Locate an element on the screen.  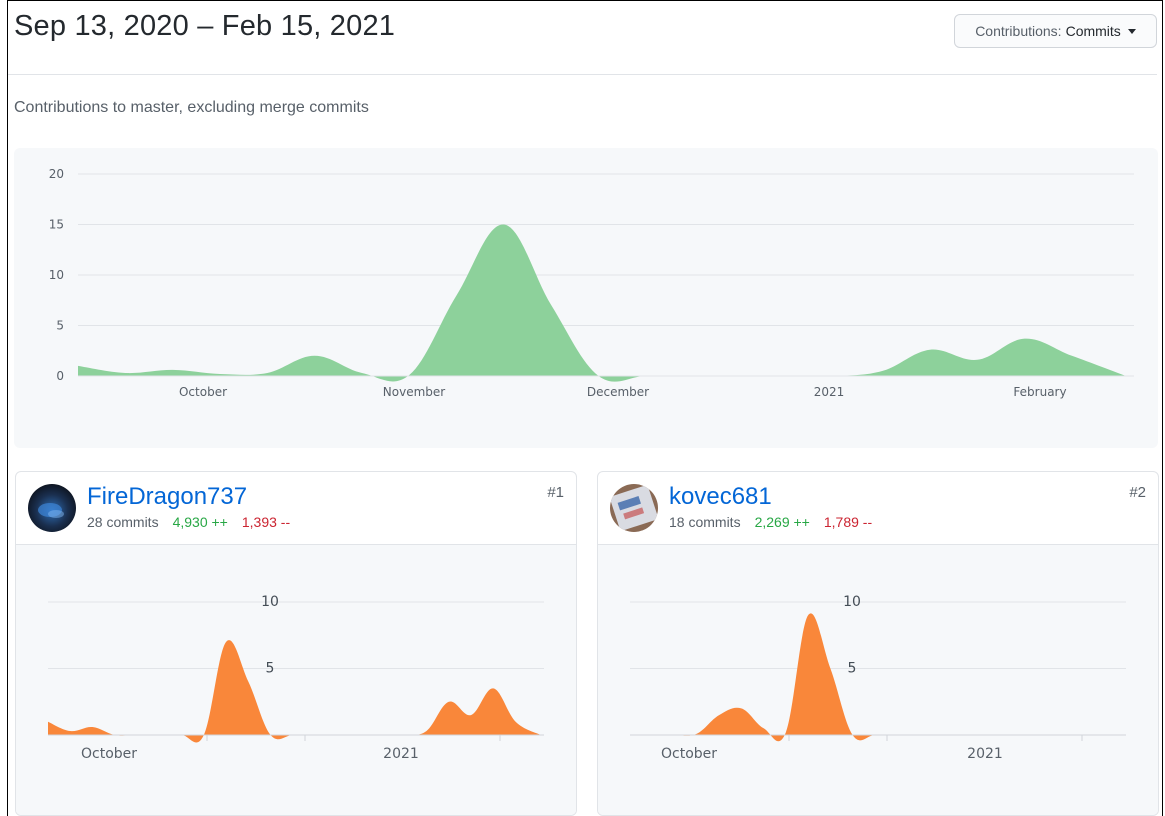
x-tick-label: December is located at coordinates (618, 392).